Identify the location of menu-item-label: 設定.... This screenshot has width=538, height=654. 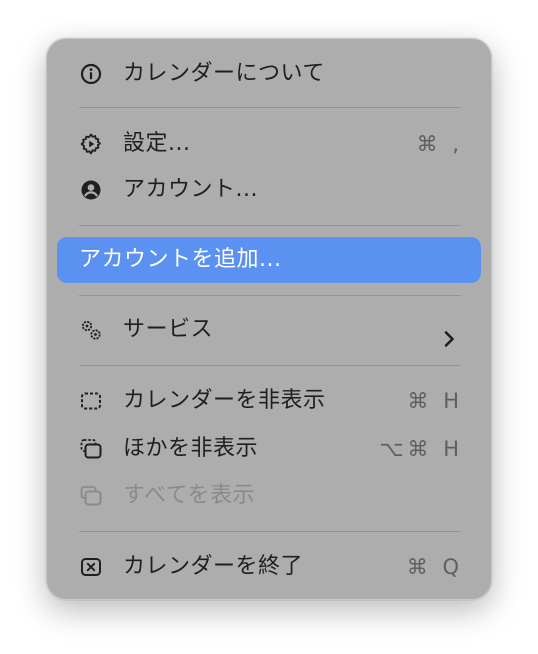
(157, 143).